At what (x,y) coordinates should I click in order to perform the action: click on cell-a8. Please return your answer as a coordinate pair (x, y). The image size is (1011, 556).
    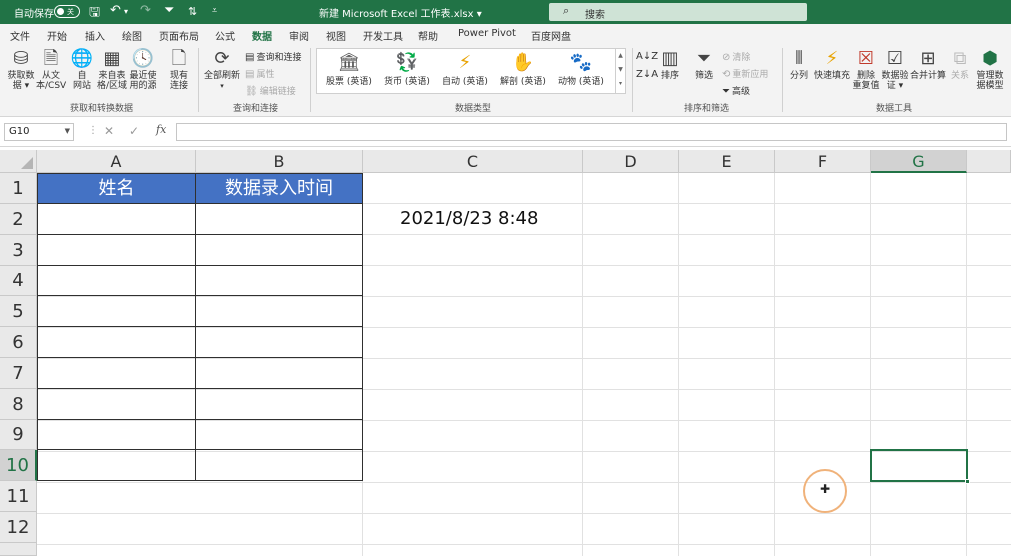
    Looking at the image, I should click on (116, 404).